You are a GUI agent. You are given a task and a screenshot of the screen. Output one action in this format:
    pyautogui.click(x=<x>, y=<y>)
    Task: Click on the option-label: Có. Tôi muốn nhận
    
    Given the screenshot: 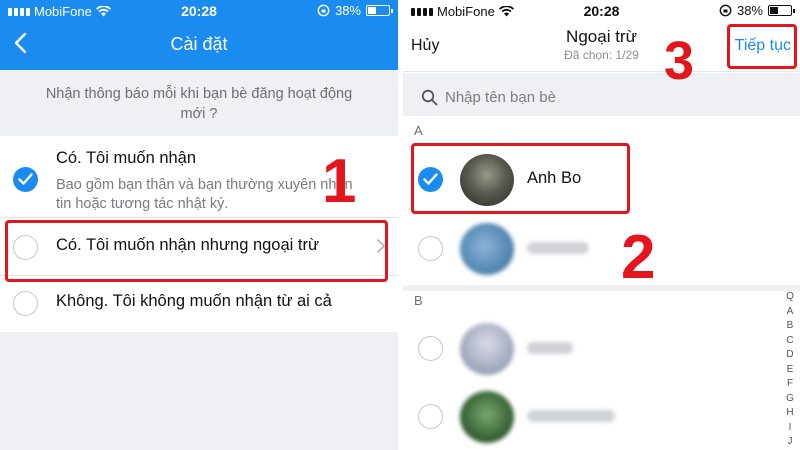 What is the action you would take?
    pyautogui.click(x=126, y=158)
    